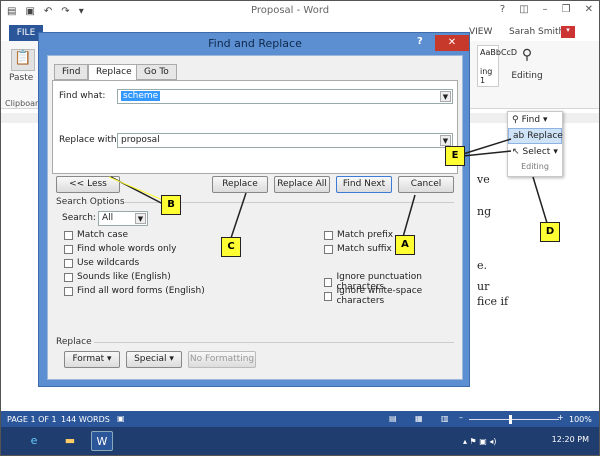 This screenshot has width=600, height=456. Describe the element at coordinates (409, 216) in the screenshot. I see `callout-a-arrow` at that location.